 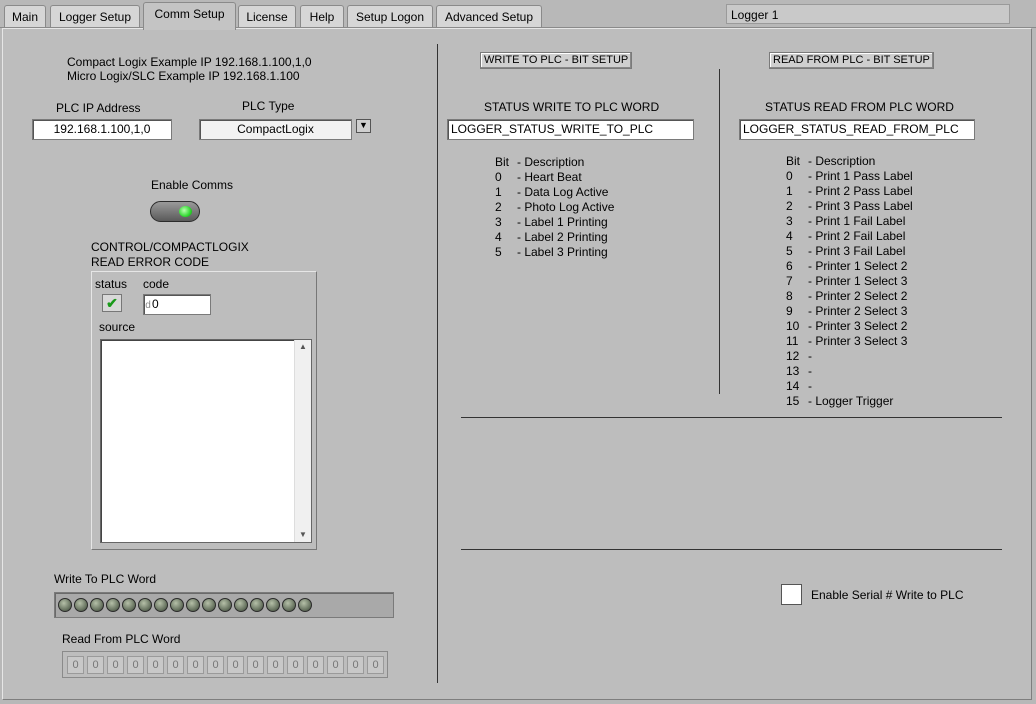 What do you see at coordinates (566, 207) in the screenshot?
I see `write-bit-description: - Photo Log Active` at bounding box center [566, 207].